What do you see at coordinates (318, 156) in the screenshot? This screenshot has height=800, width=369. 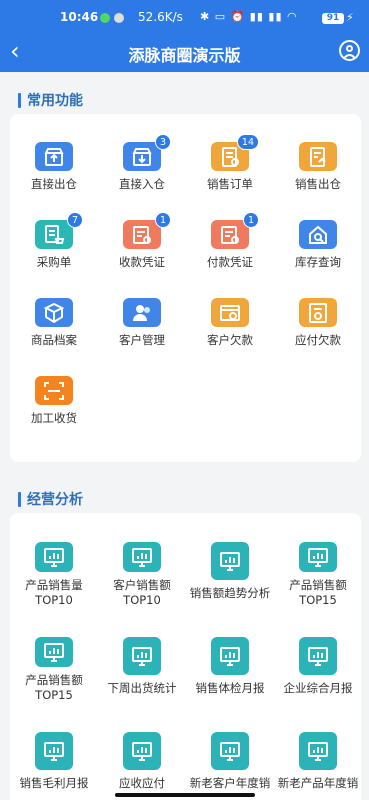 I see `sales-out-icon` at bounding box center [318, 156].